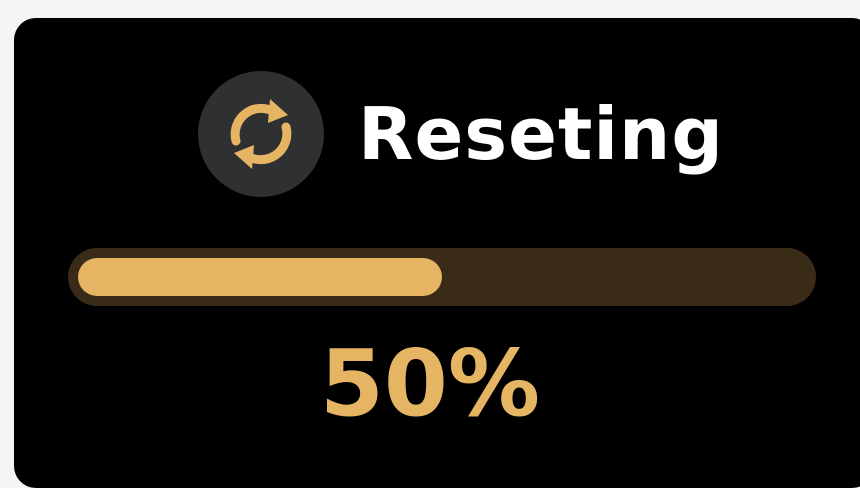 The image size is (860, 488). I want to click on progress-percent: 50%, so click(430, 383).